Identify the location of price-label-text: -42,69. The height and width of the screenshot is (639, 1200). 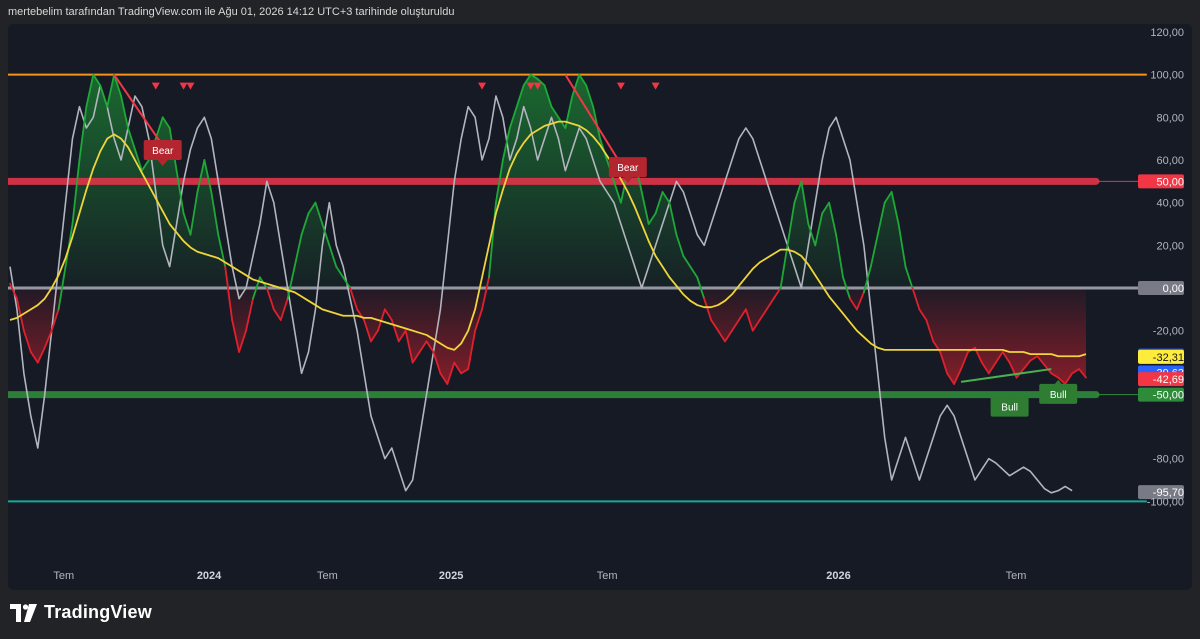
(1168, 380).